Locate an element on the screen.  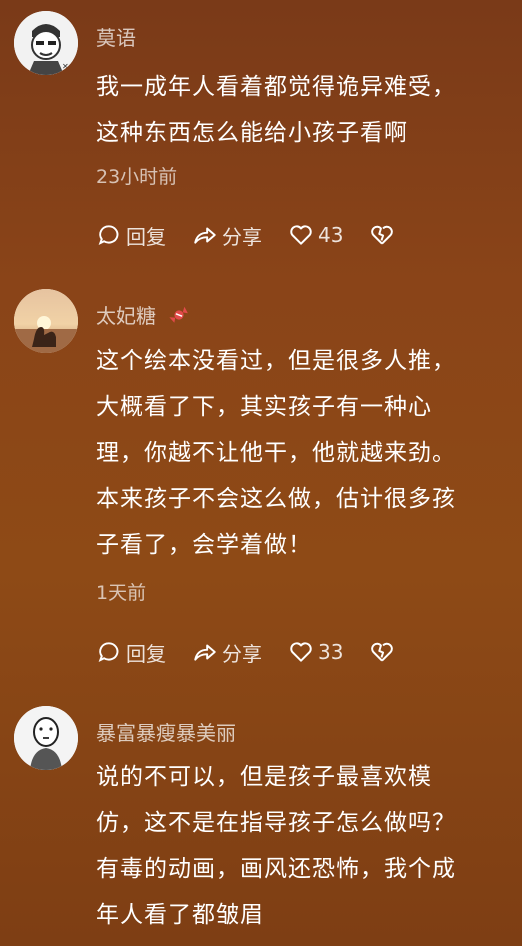
like-button: 33 is located at coordinates (315, 652).